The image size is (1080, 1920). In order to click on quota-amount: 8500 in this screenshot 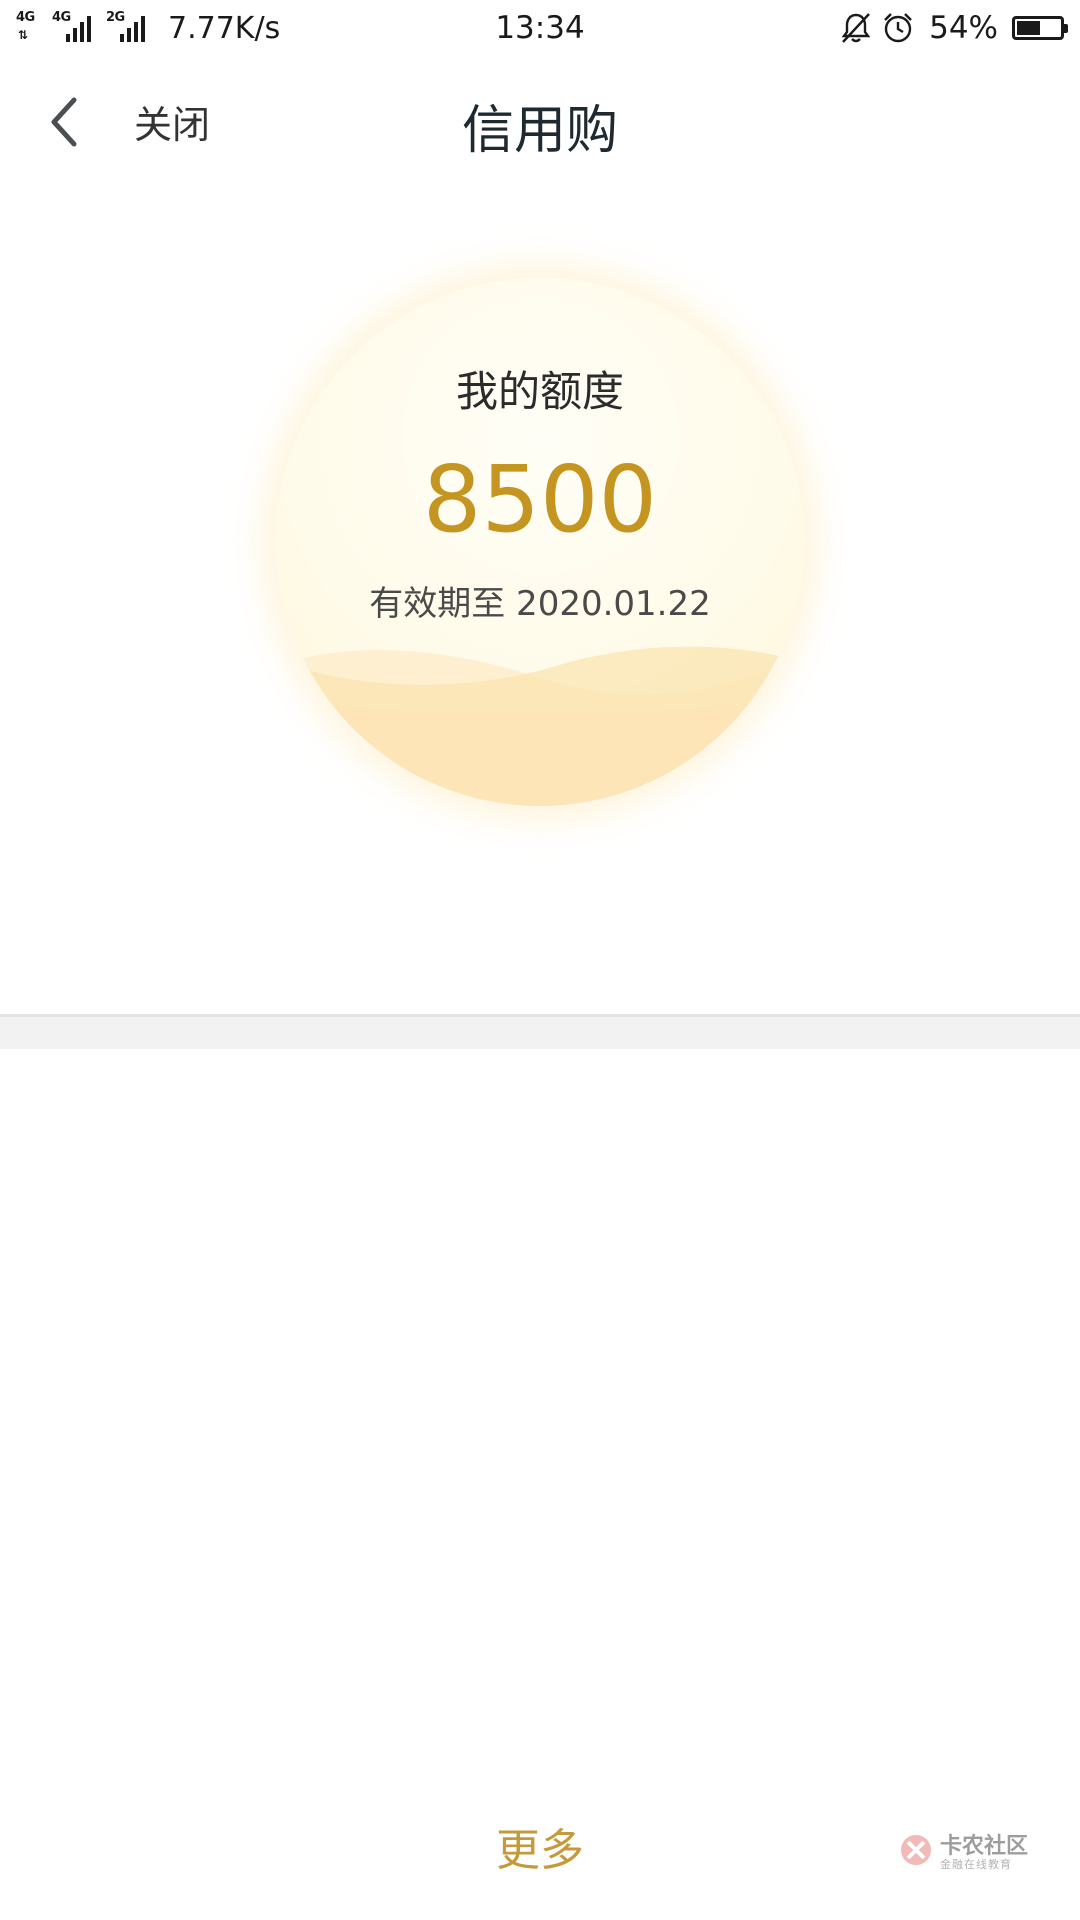, I will do `click(540, 499)`.